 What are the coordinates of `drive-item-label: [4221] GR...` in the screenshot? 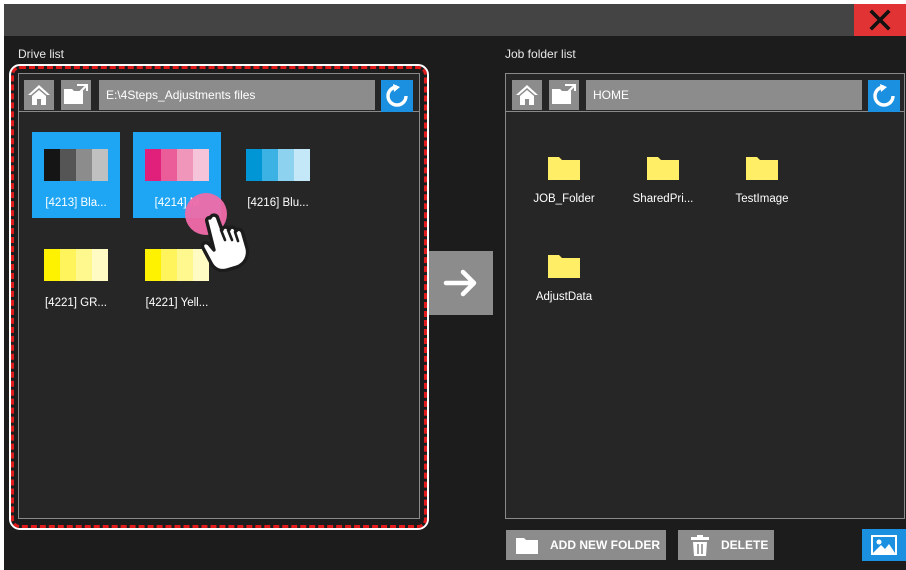 It's located at (75, 303).